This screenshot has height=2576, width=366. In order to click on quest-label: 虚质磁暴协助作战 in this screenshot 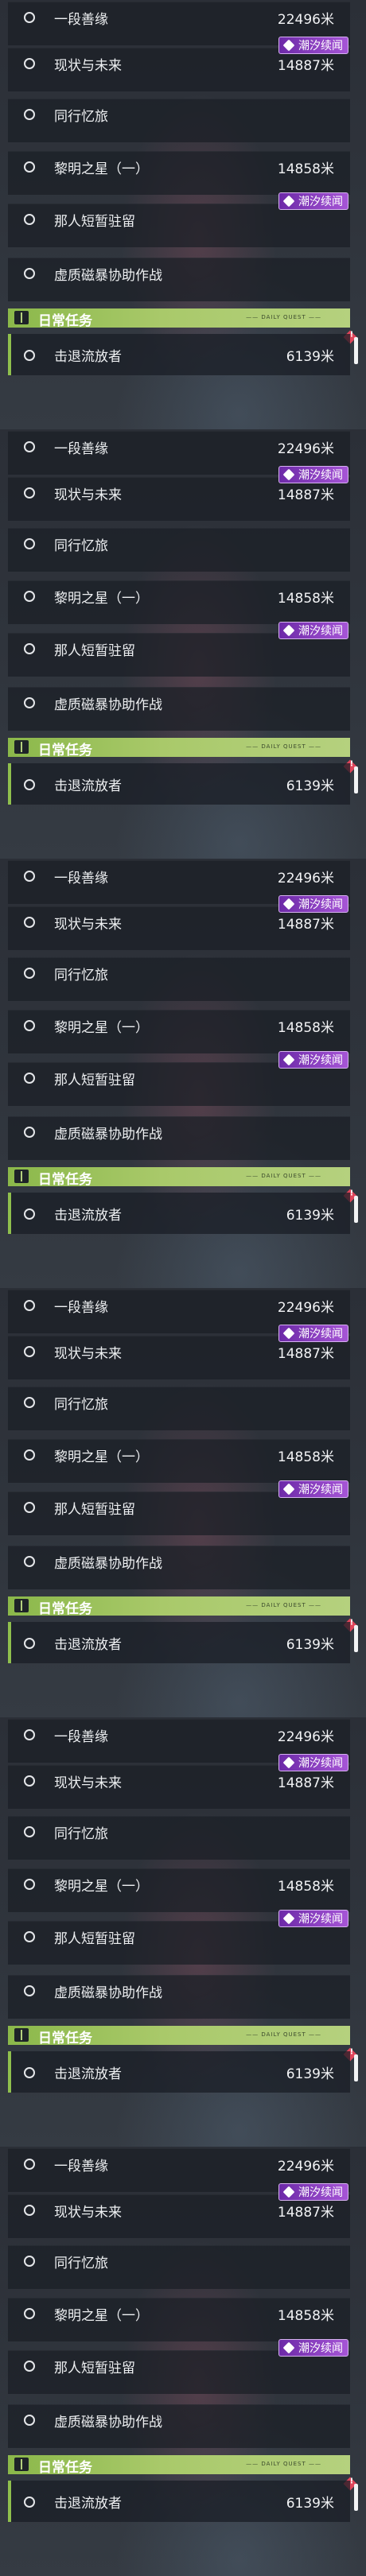, I will do `click(108, 705)`.